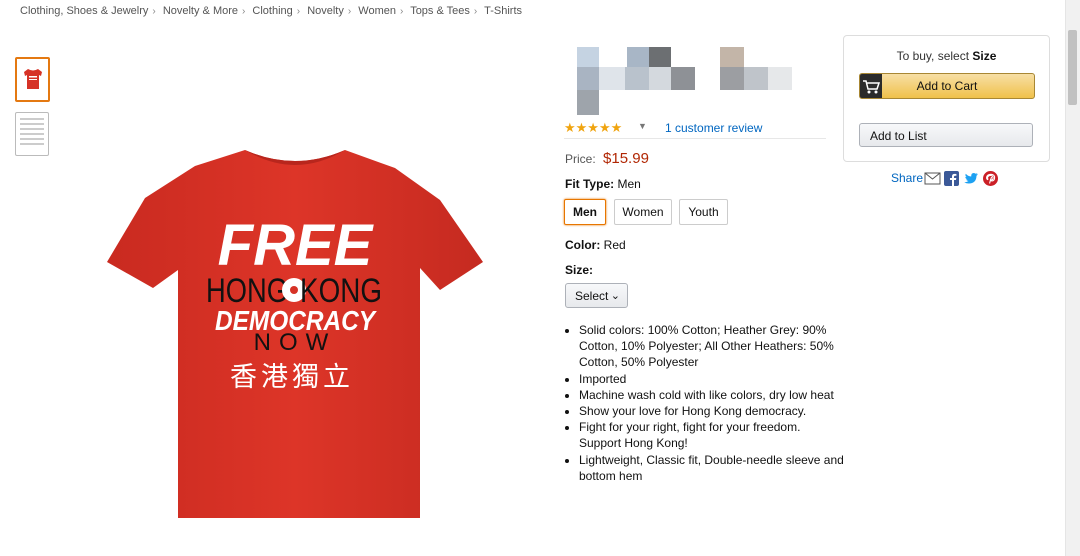  I want to click on breadcrumb-item: Clothing, so click(272, 11).